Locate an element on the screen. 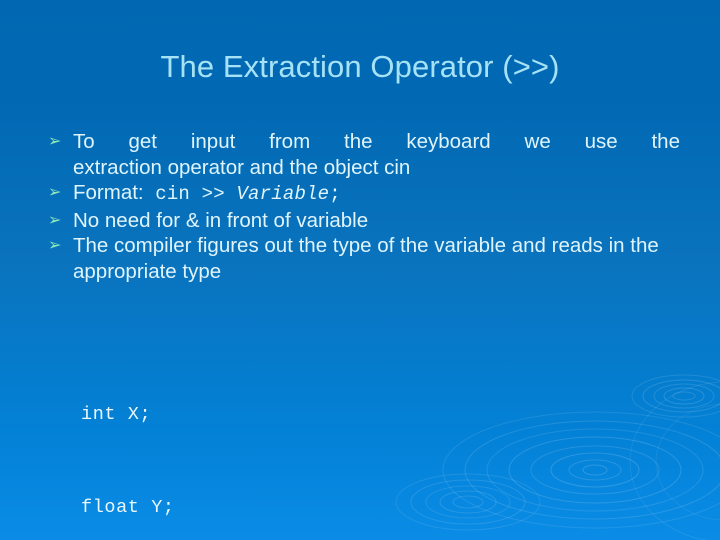 This screenshot has width=720, height=540. bullet-item-no-ampersand: ➢ No need for & in front of variable is located at coordinates (363, 221).